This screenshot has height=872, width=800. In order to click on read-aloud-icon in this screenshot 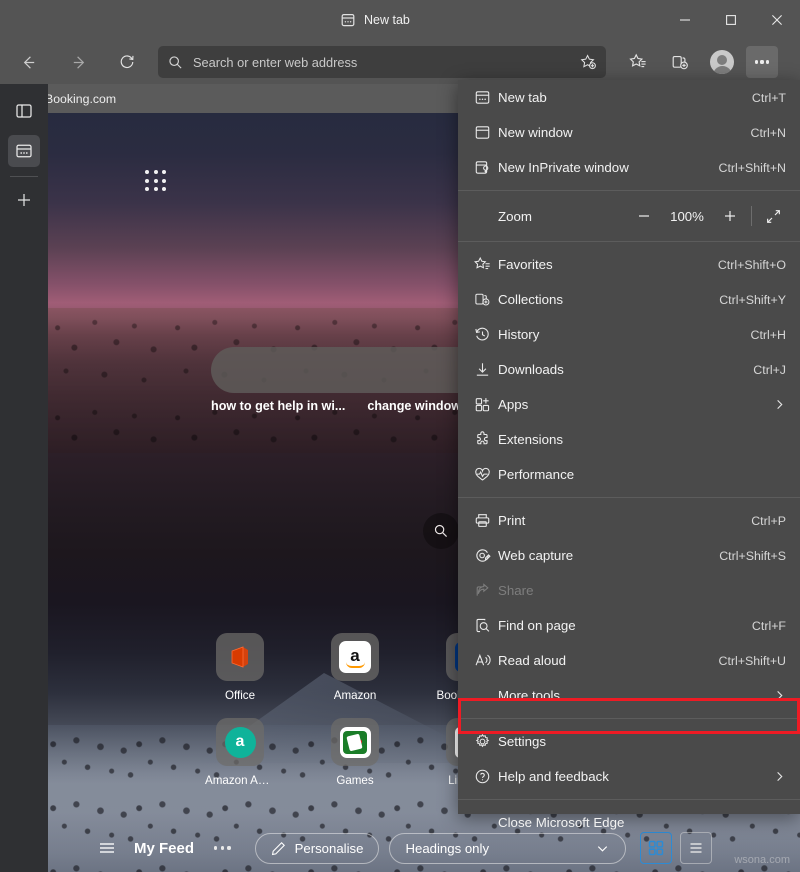, I will do `click(486, 660)`.